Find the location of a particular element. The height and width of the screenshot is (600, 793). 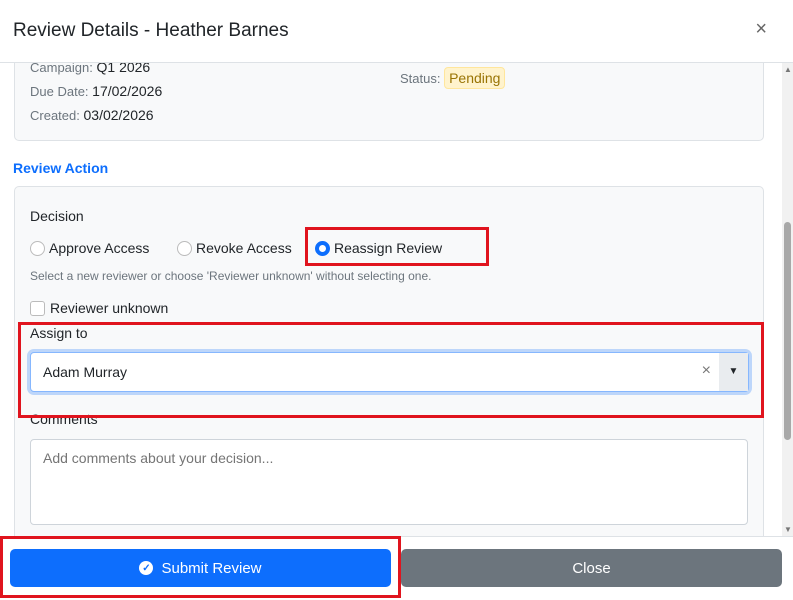

campaign-value: Q1 2026 is located at coordinates (123, 69).